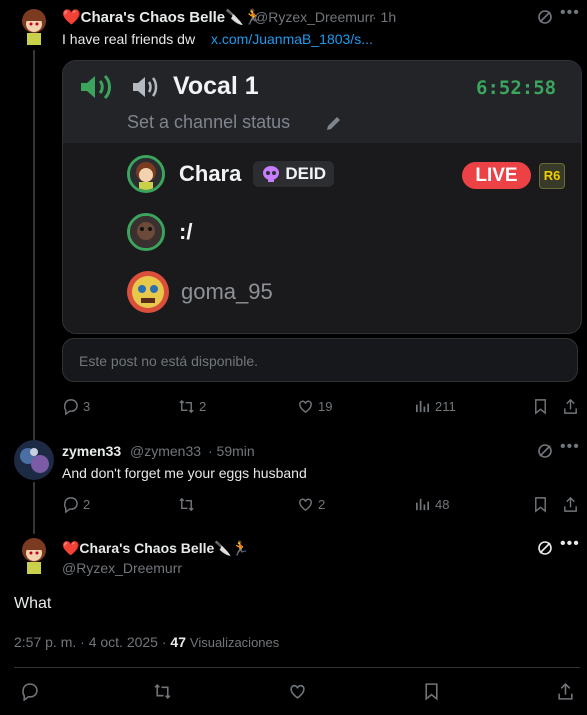 The height and width of the screenshot is (715, 587). I want to click on unavailable-text: Este post no está disponible., so click(169, 361).